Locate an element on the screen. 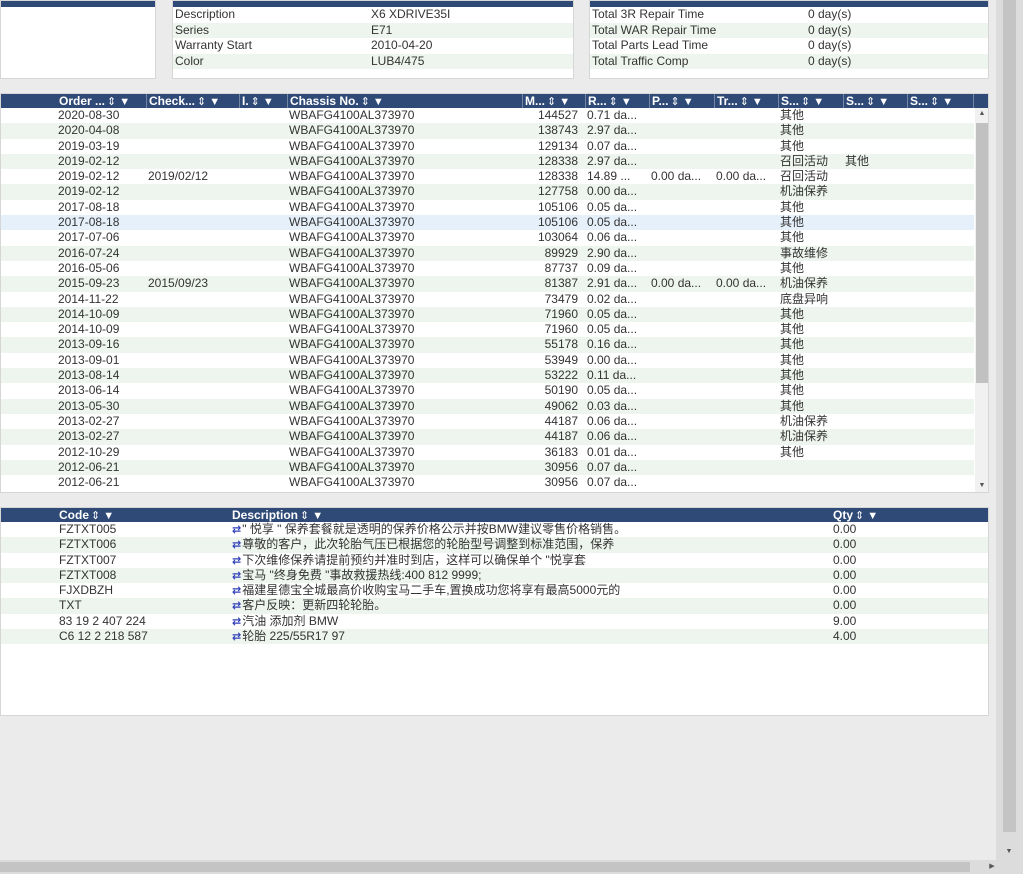 This screenshot has height=874, width=1023. item-column-header: Description ⇕ ▼ is located at coordinates (530, 515).